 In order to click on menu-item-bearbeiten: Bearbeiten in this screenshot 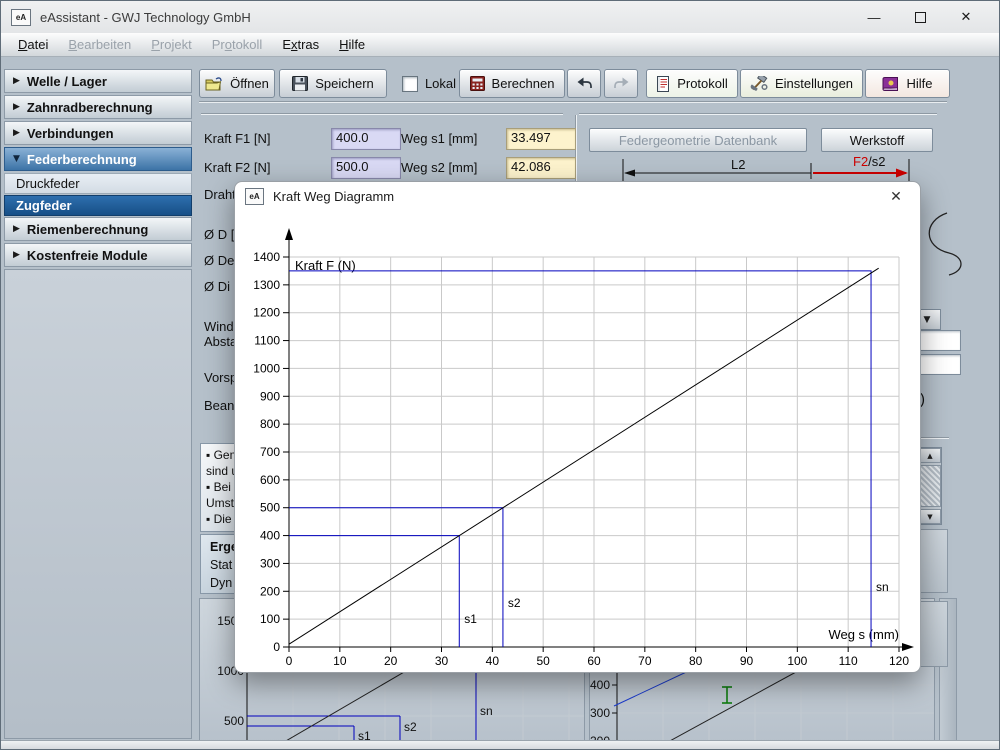, I will do `click(99, 44)`.